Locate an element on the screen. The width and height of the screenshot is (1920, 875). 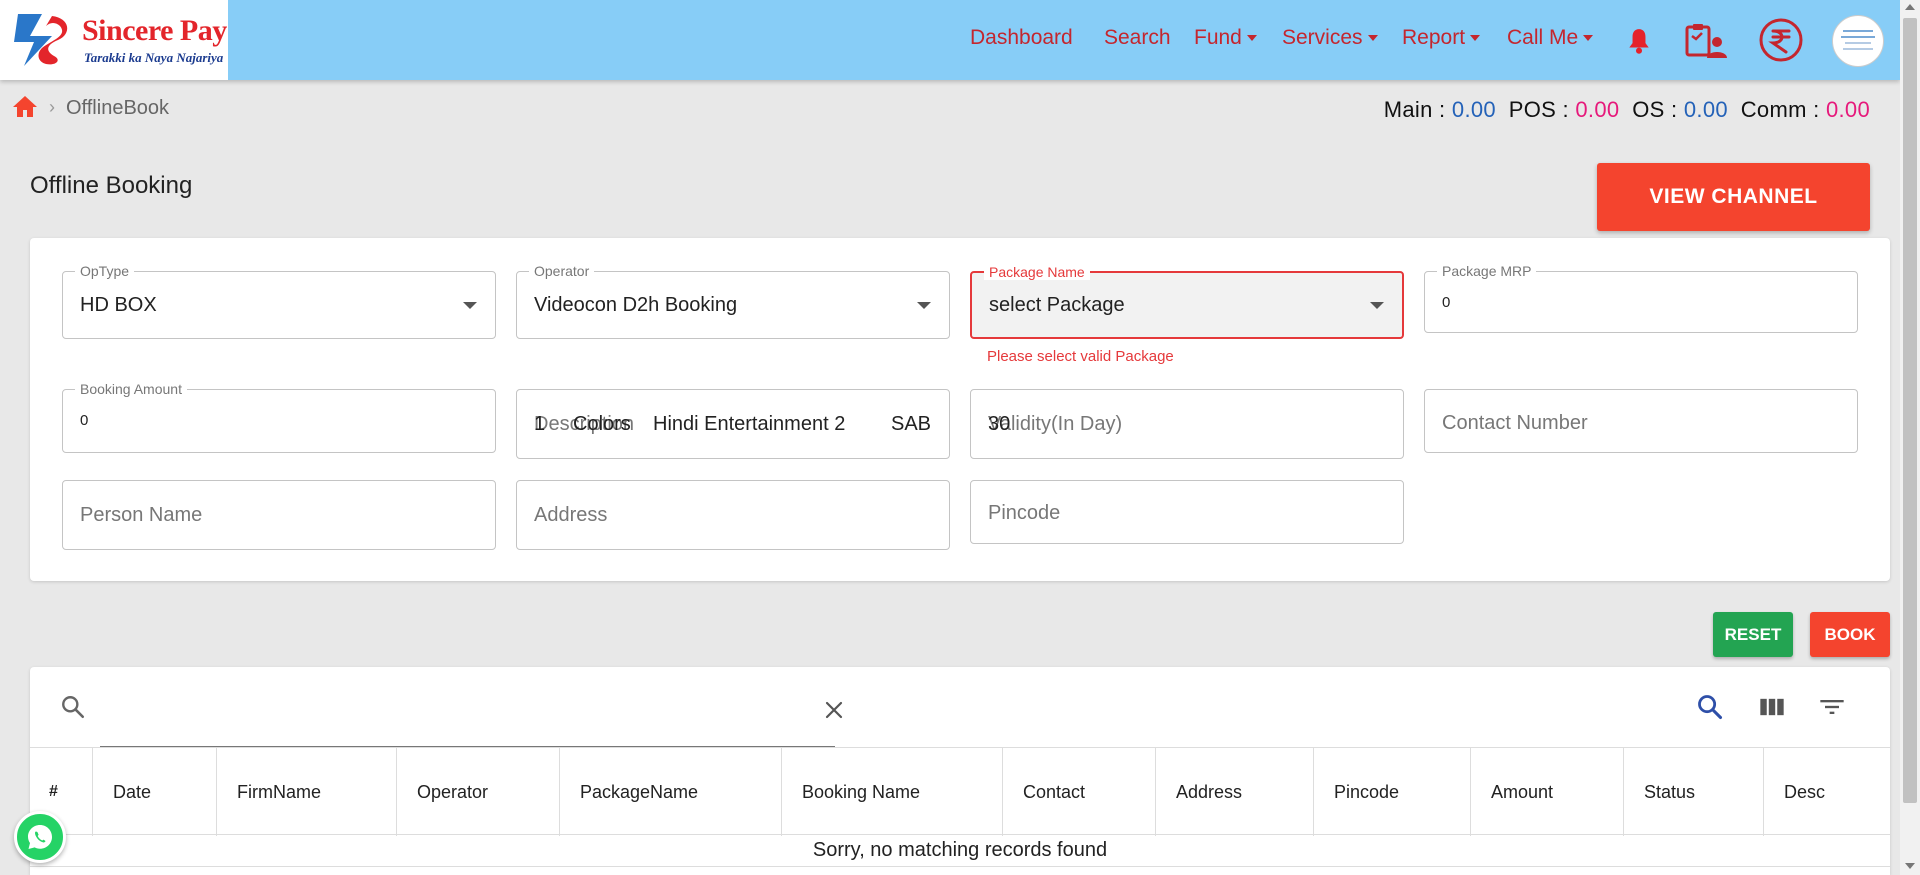
clipboard-user-icon is located at coordinates (1707, 41).